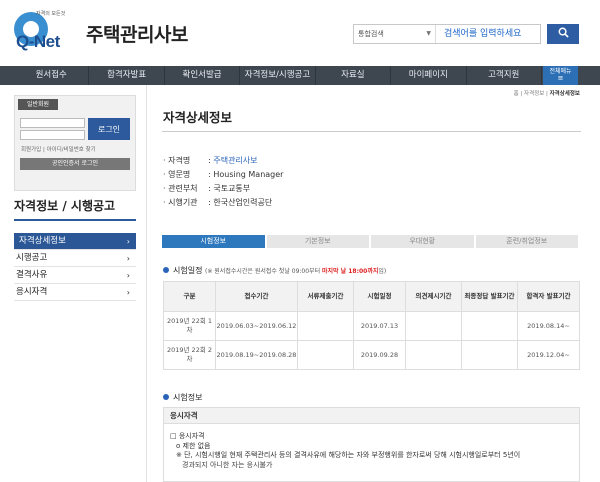 The width and height of the screenshot is (600, 482). Describe the element at coordinates (32, 292) in the screenshot. I see `sidebar-item-label: 응시자격` at that location.